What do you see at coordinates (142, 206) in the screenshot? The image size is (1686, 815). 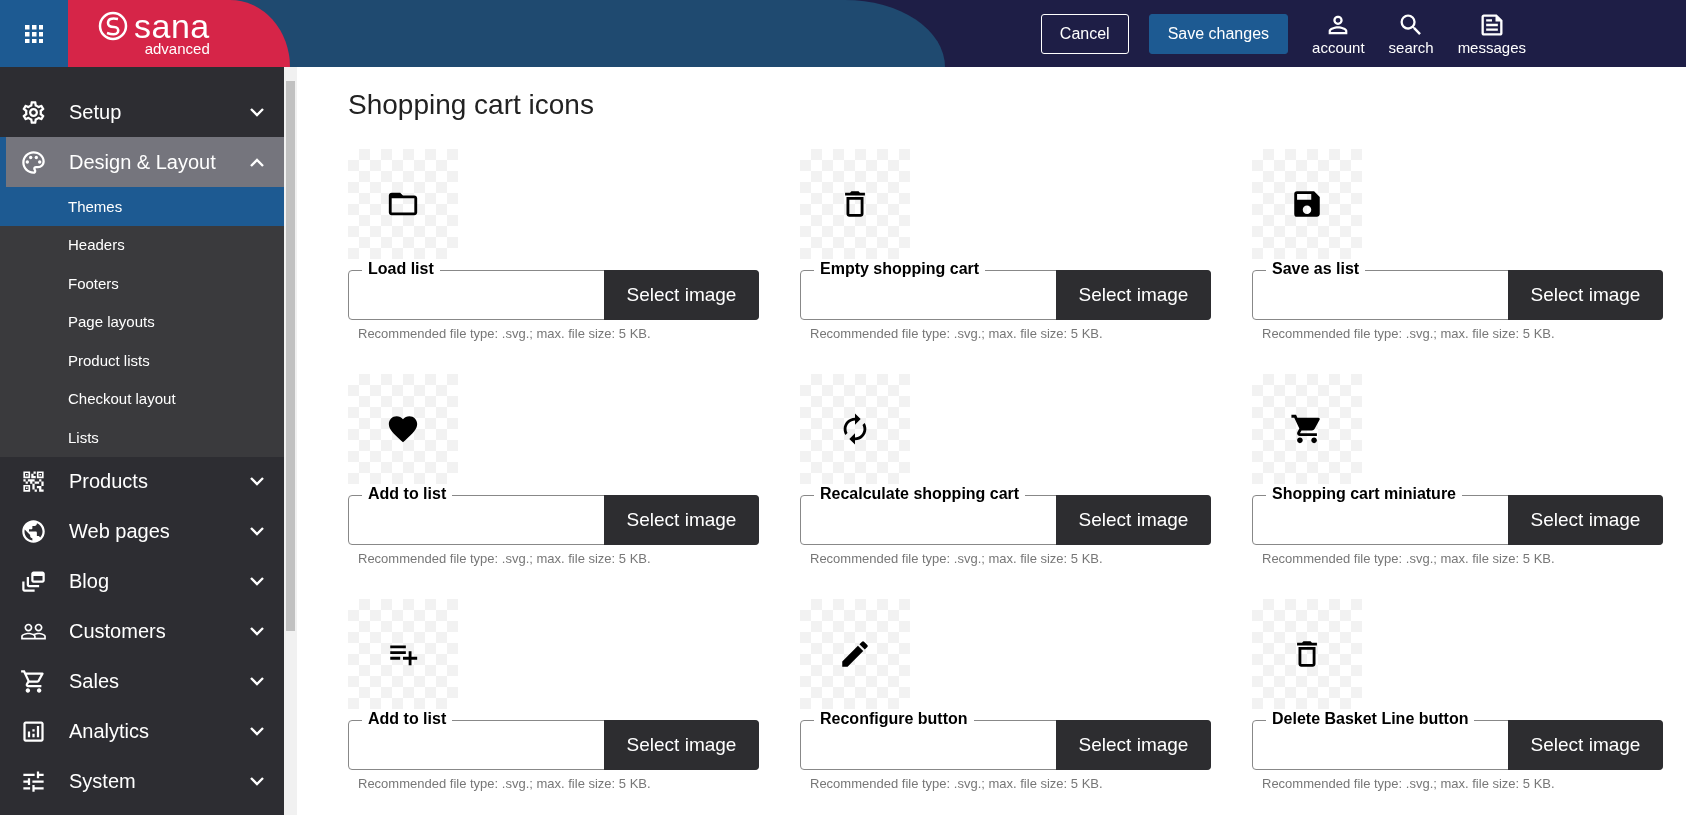 I see `sidebar-item: Themes` at bounding box center [142, 206].